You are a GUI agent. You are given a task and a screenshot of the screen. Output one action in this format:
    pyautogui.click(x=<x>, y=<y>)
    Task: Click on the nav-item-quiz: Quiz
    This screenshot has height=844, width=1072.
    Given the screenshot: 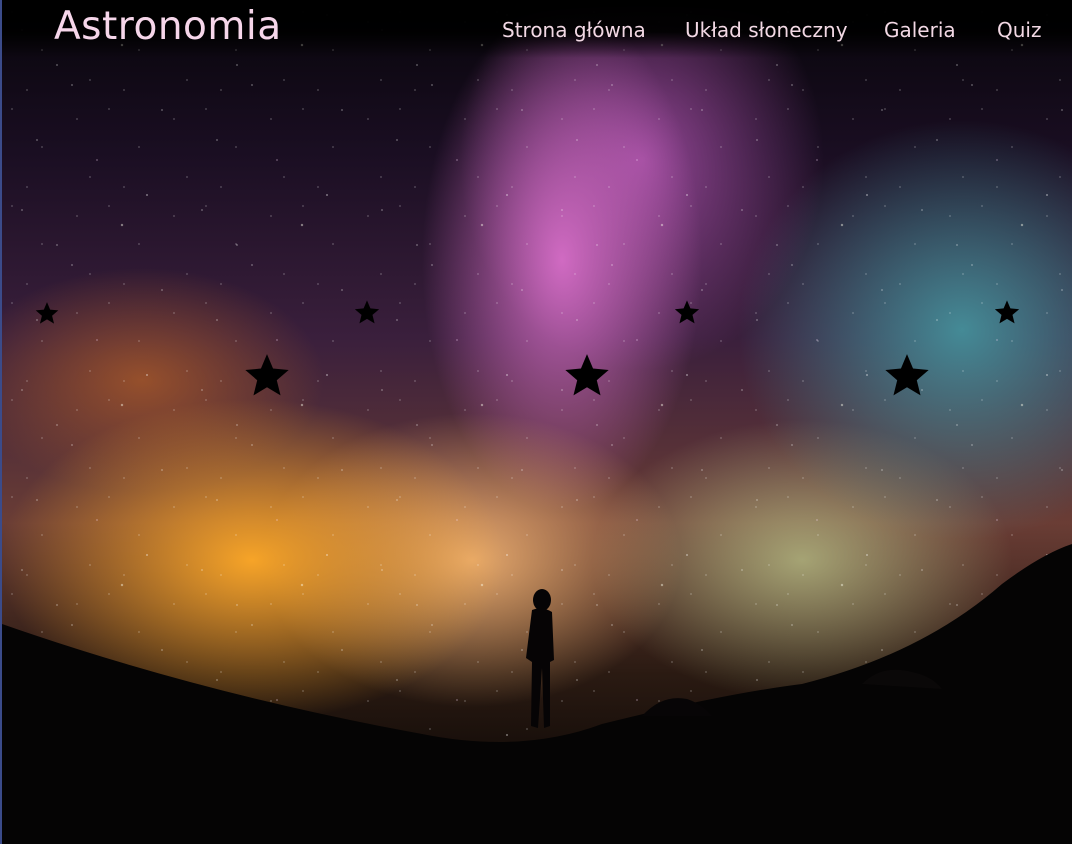 What is the action you would take?
    pyautogui.click(x=1019, y=30)
    